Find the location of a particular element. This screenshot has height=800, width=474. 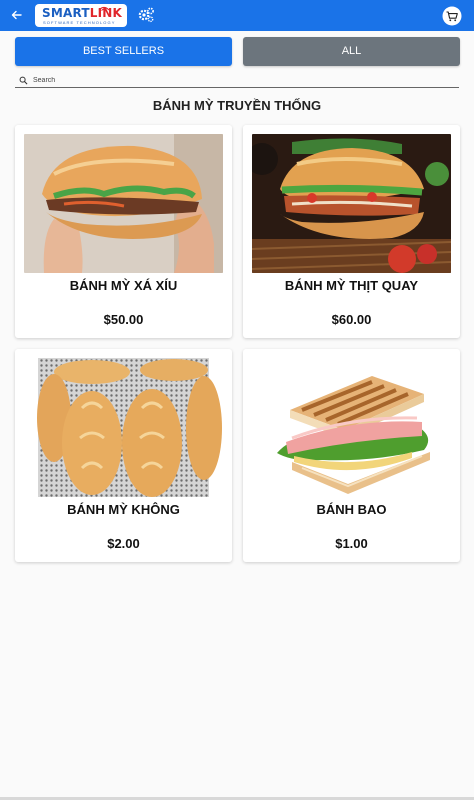

logo-tagline: SOFTWARE TECHNOLOGY is located at coordinates (79, 22).